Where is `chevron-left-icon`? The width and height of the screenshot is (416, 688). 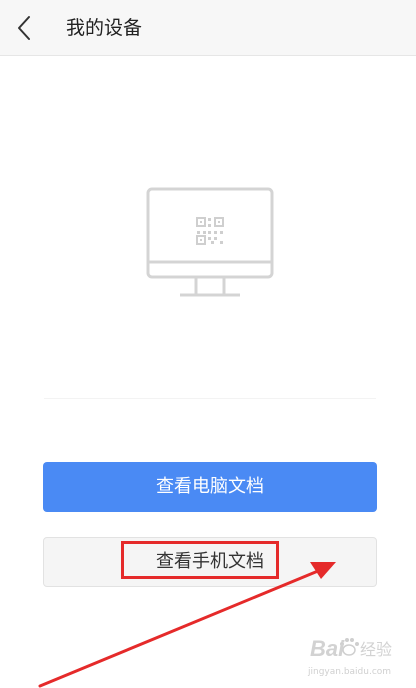
chevron-left-icon is located at coordinates (24, 28).